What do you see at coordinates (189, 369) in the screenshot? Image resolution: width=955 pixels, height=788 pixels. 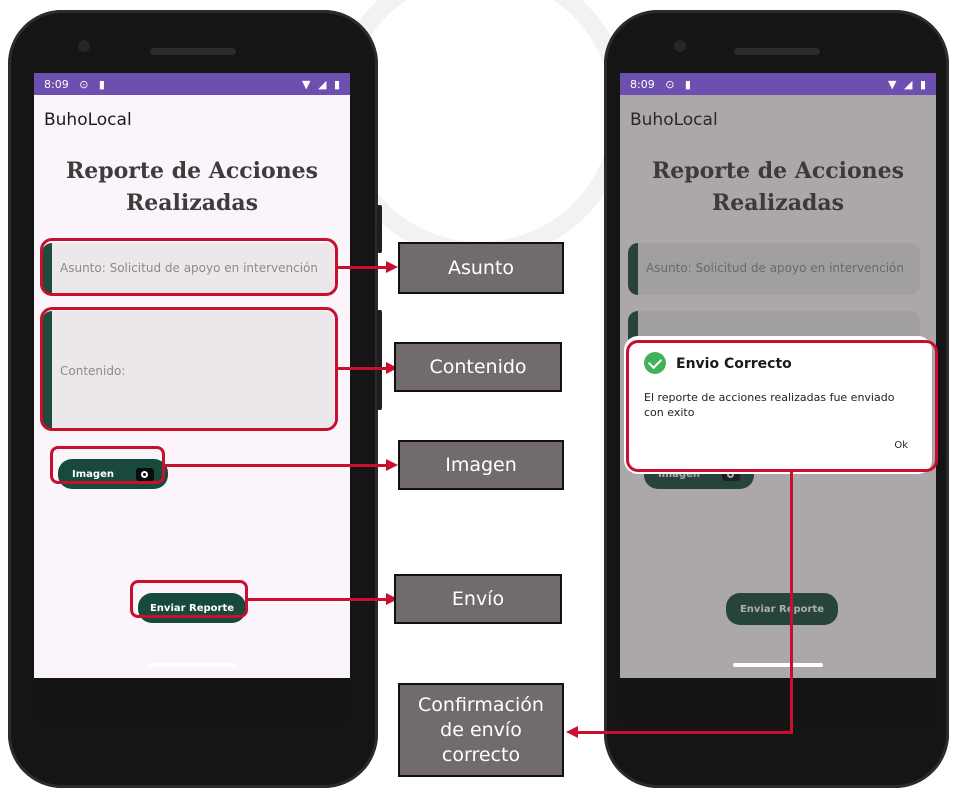 I see `highlight-contenido` at bounding box center [189, 369].